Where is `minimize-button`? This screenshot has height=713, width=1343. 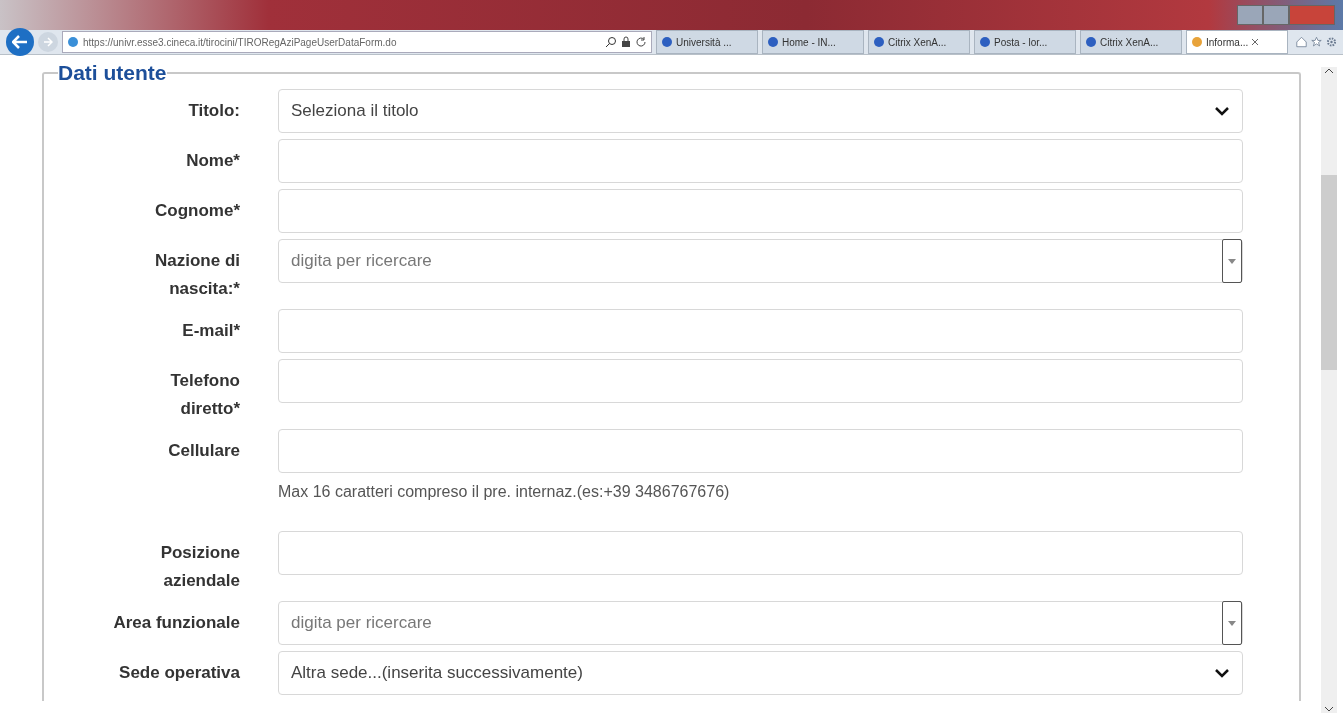 minimize-button is located at coordinates (1250, 15).